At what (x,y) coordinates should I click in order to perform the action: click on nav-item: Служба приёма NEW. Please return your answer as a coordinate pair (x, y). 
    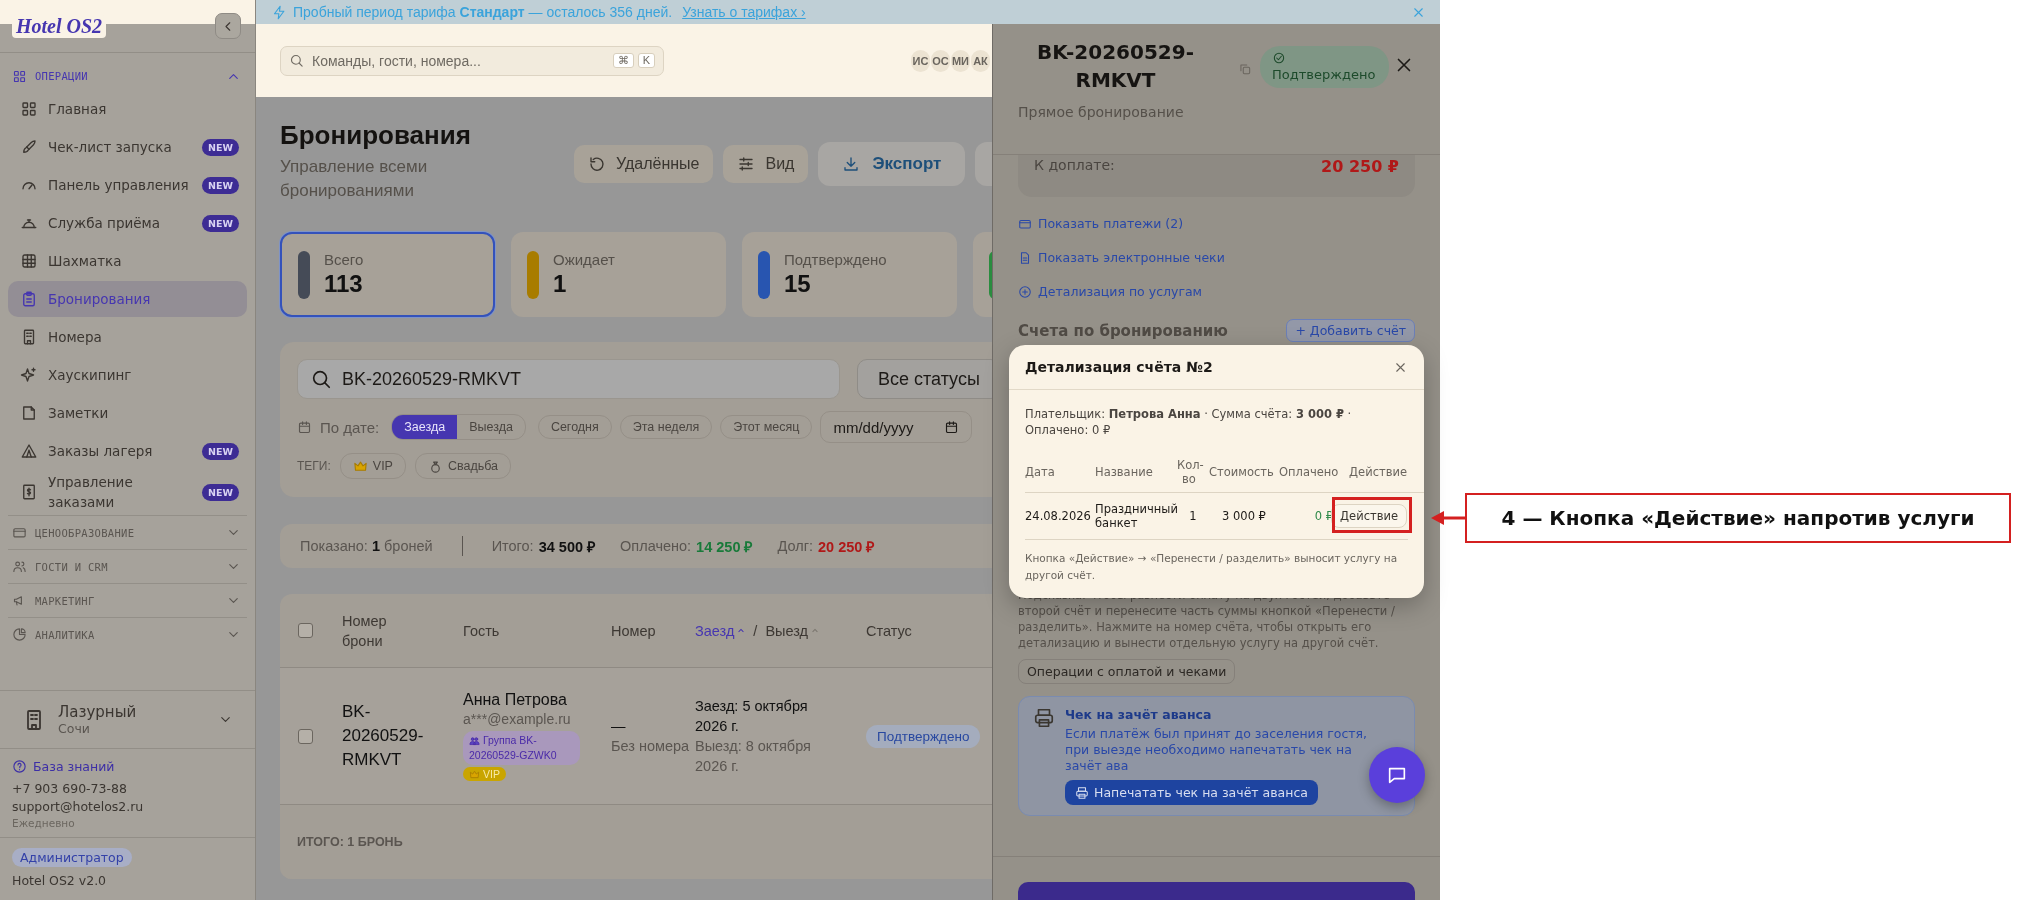
    Looking at the image, I should click on (127, 223).